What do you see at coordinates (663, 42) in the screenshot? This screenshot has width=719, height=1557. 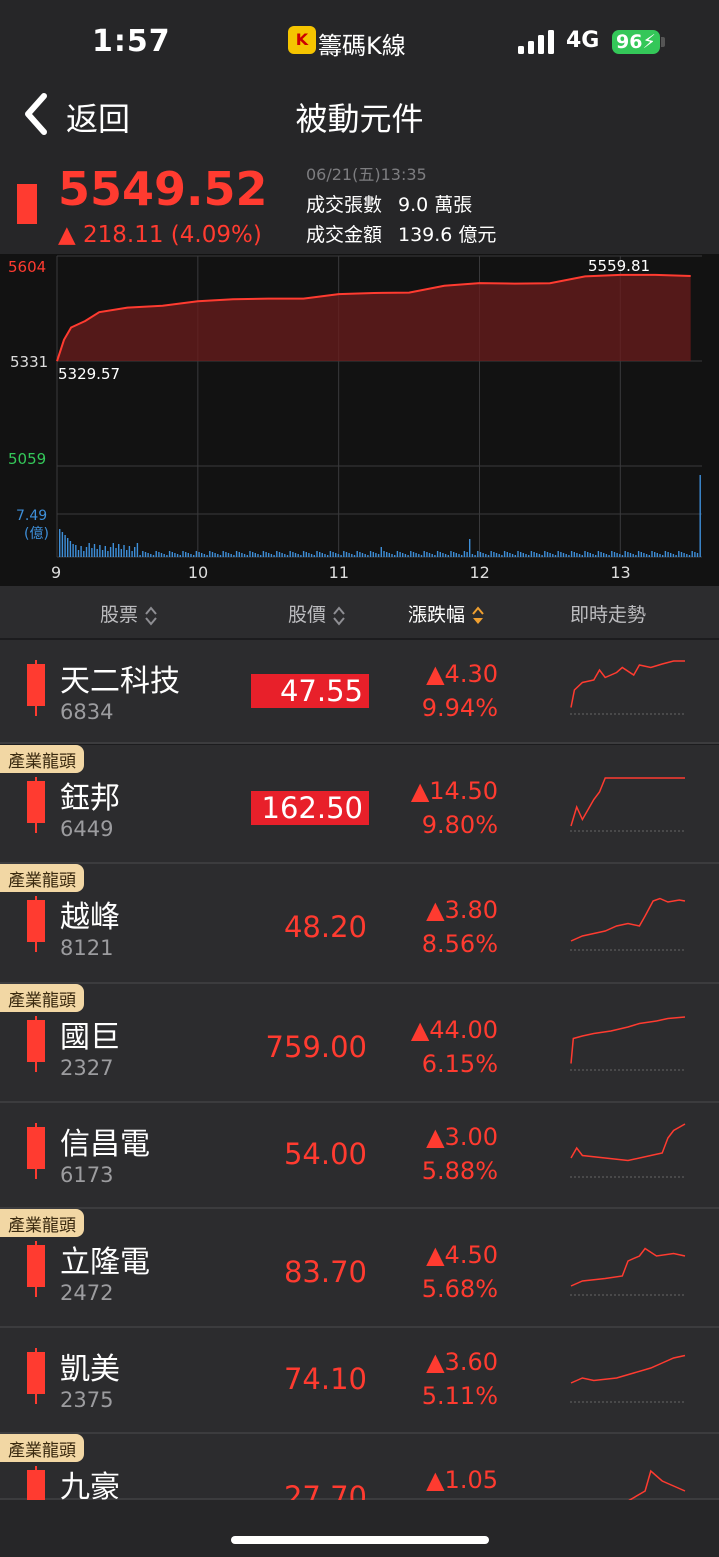 I see `battery-tip` at bounding box center [663, 42].